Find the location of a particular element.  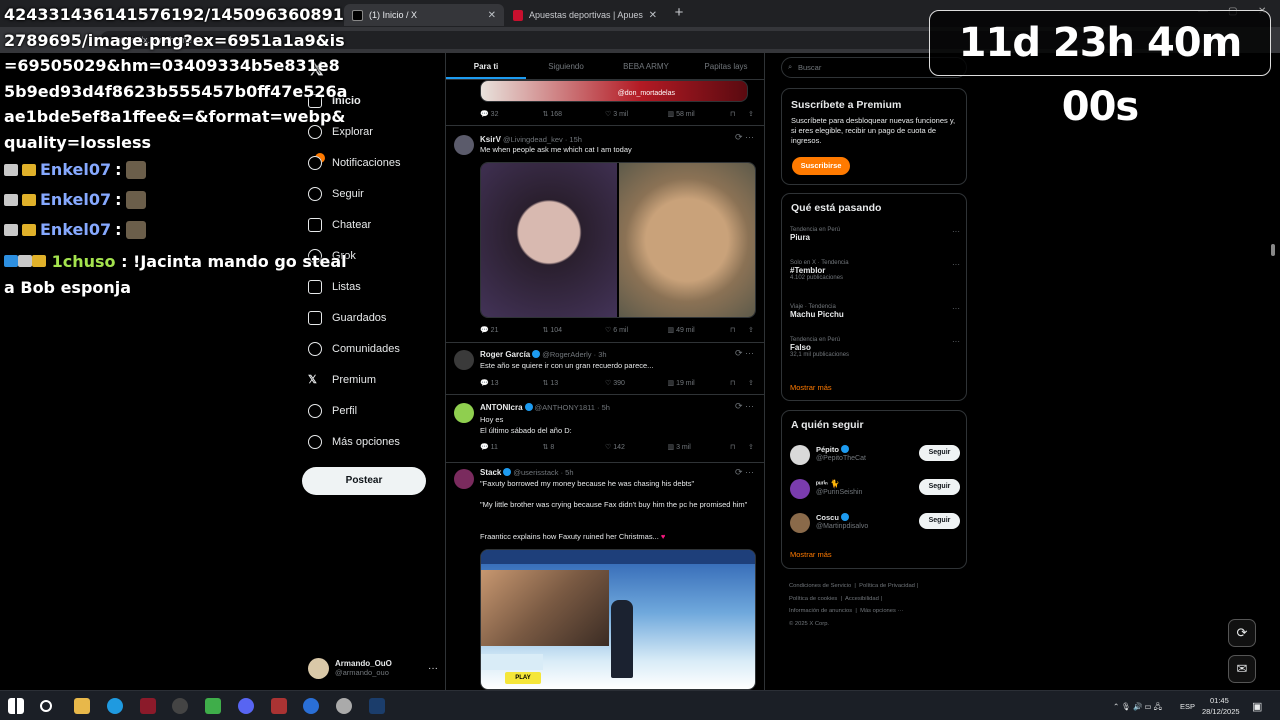

more-dots-icon: ··· is located at coordinates (433, 668).